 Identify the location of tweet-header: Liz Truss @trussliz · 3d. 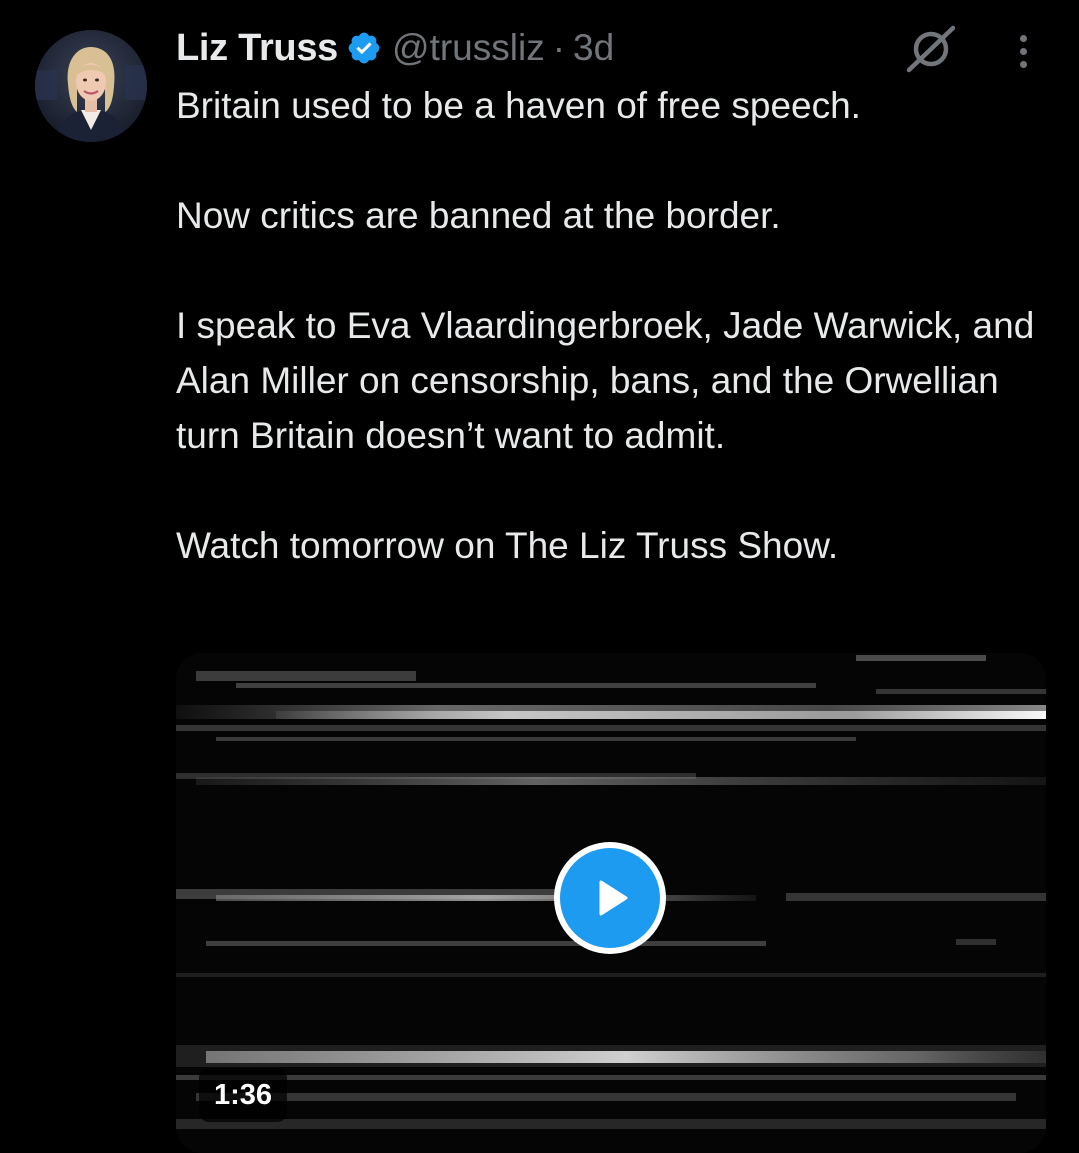
(395, 48).